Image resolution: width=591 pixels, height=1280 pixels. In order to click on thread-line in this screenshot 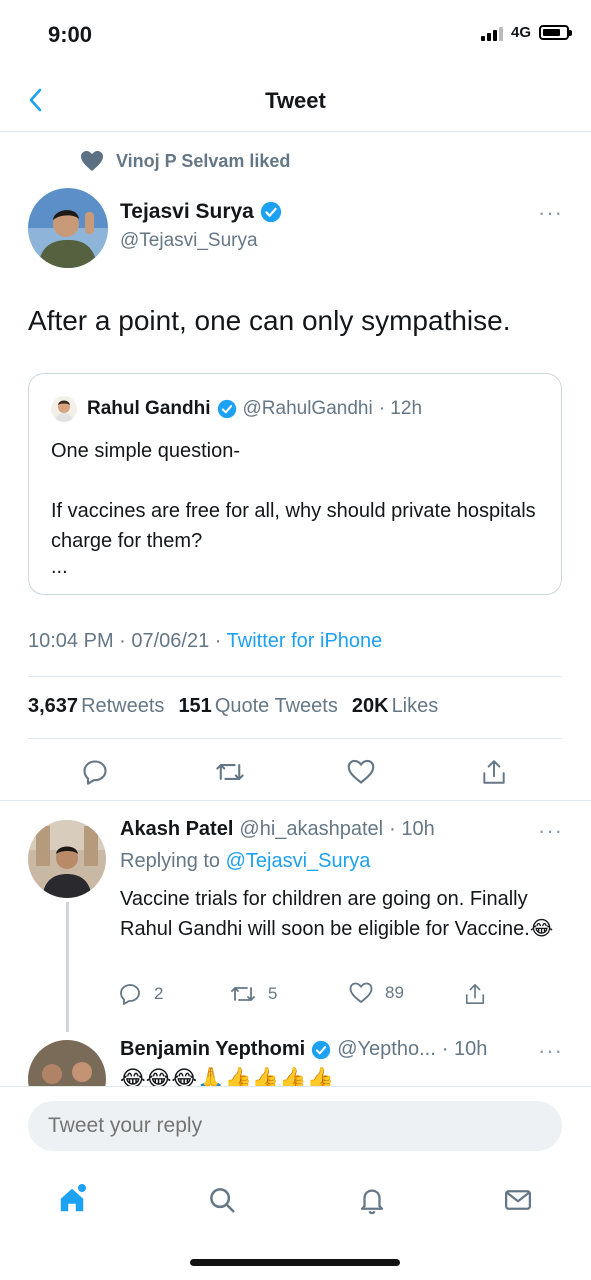, I will do `click(67, 967)`.